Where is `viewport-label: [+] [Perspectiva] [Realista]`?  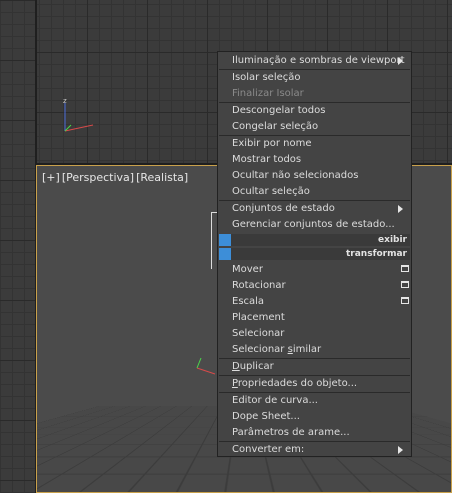 viewport-label: [+] [Perspectiva] [Realista] is located at coordinates (116, 177).